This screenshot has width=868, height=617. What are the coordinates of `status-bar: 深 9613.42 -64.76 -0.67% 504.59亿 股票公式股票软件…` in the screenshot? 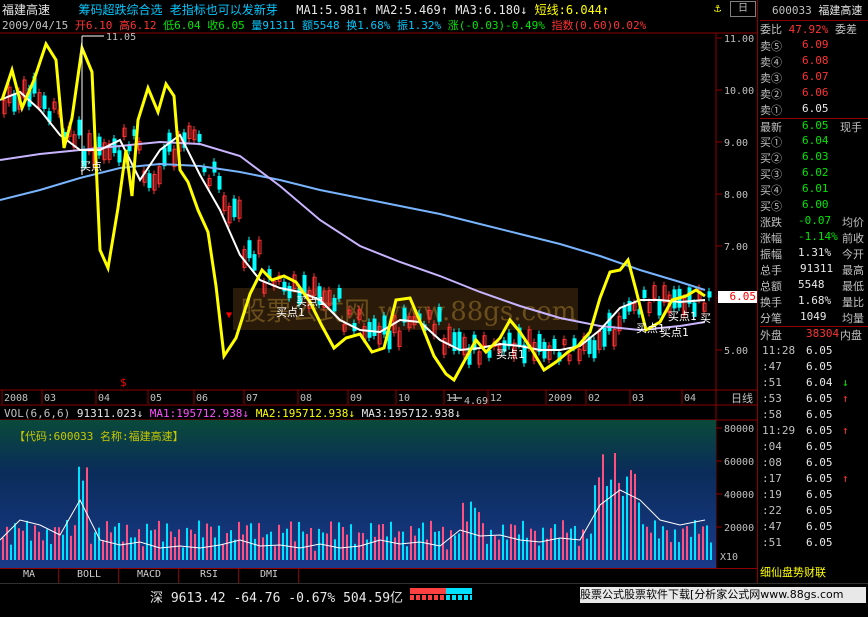 It's located at (434, 600).